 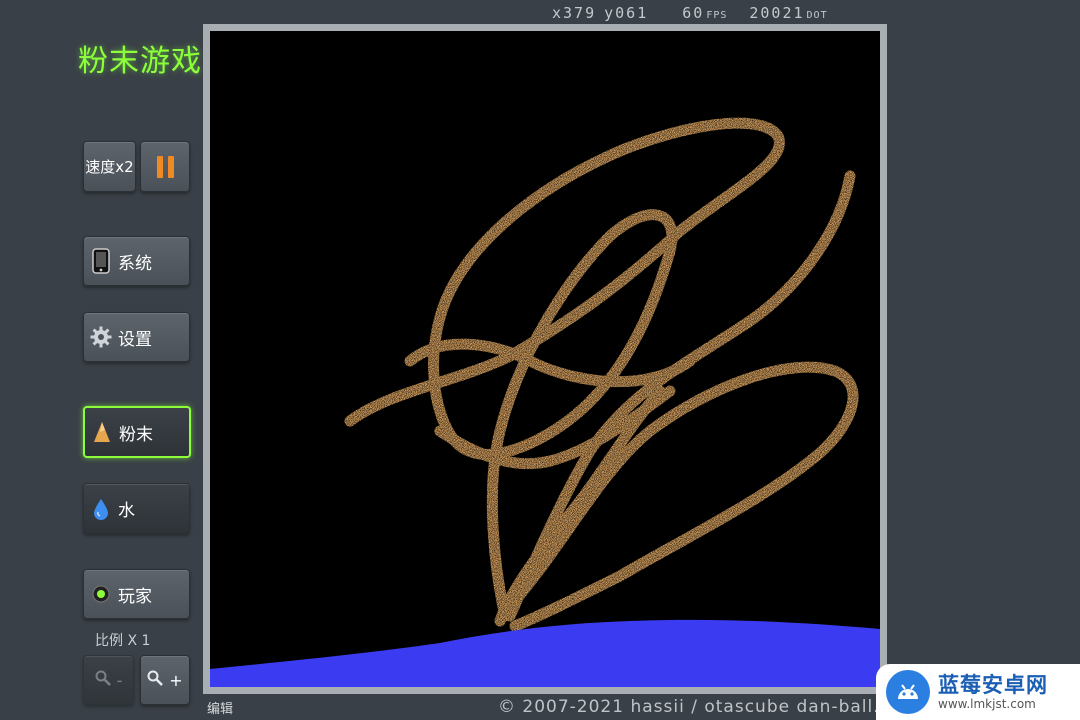 What do you see at coordinates (165, 680) in the screenshot?
I see `zoom-in-button: +` at bounding box center [165, 680].